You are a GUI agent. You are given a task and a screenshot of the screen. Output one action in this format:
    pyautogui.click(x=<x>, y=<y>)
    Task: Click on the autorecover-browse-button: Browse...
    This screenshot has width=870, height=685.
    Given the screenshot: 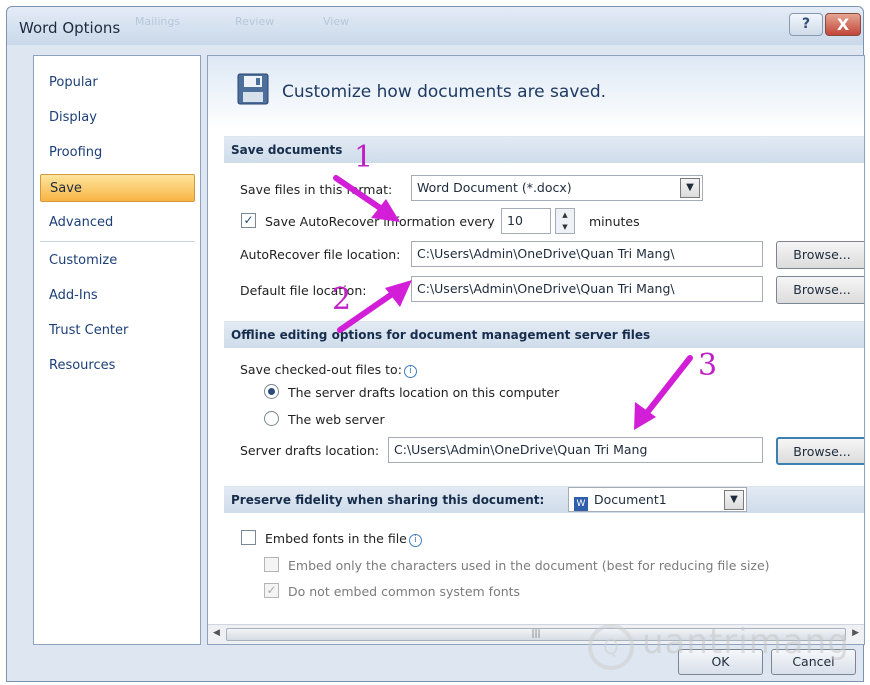 What is the action you would take?
    pyautogui.click(x=820, y=255)
    